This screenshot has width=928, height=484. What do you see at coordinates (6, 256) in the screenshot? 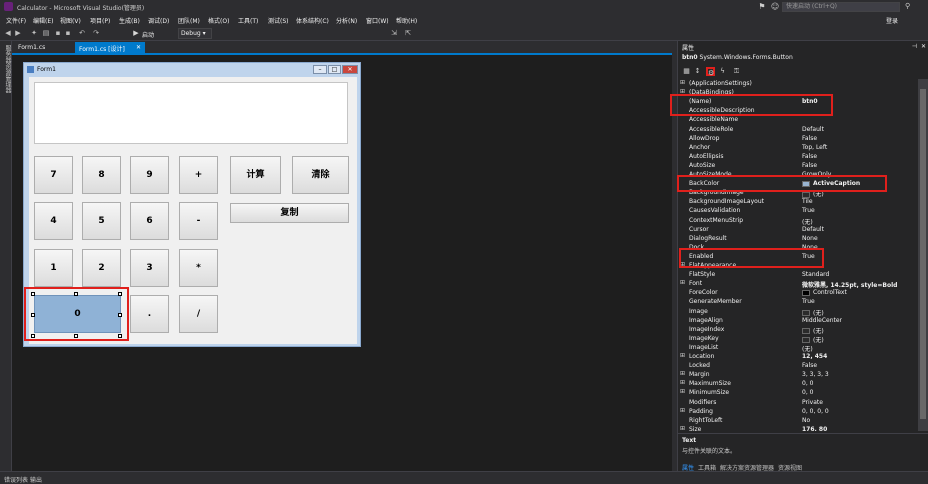
I see `server-explorer-strip: 服务器资源管理器` at bounding box center [6, 256].